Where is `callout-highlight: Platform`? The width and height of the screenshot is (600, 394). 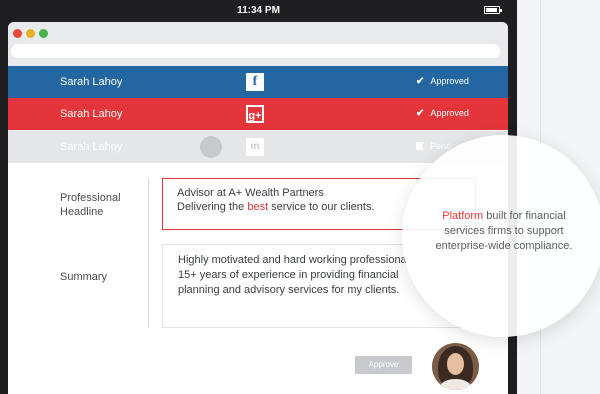 callout-highlight: Platform is located at coordinates (463, 216).